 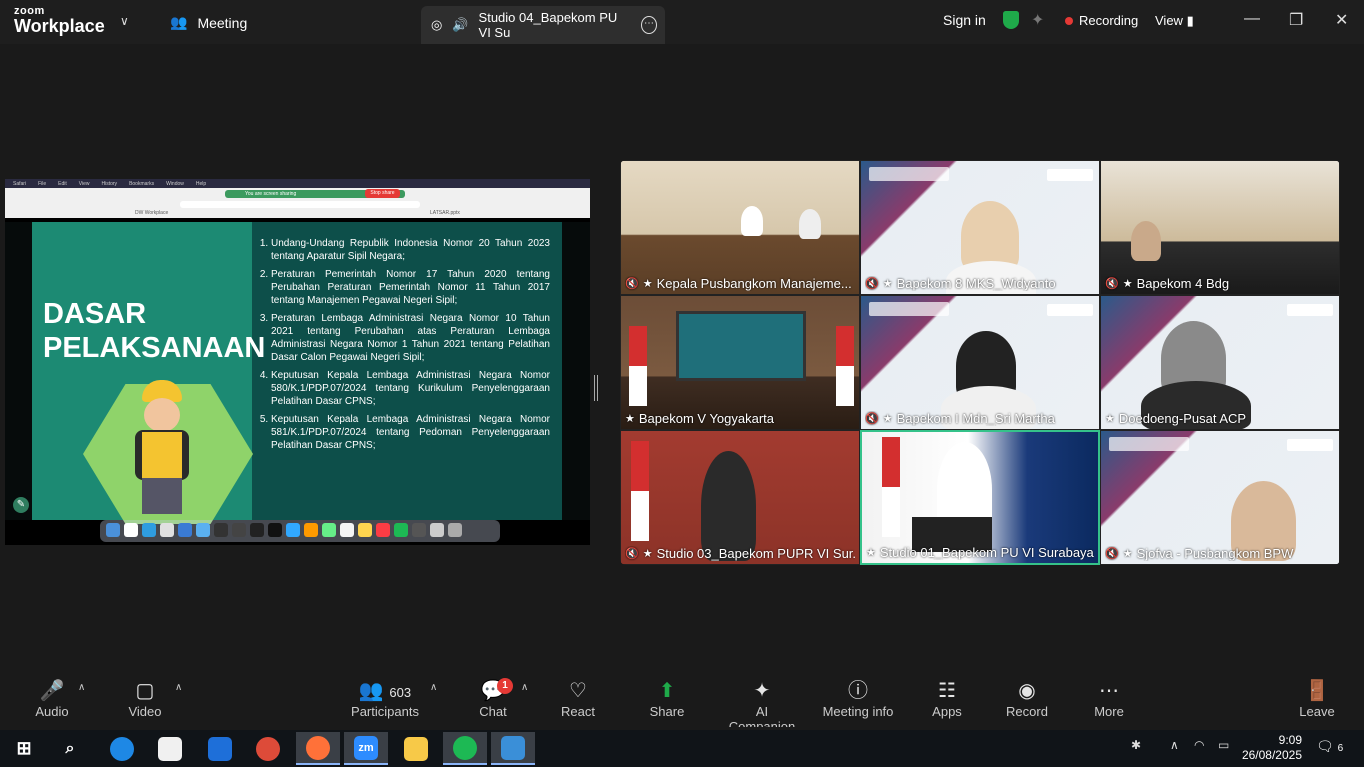 What do you see at coordinates (1109, 698) in the screenshot?
I see `more-button: ⋯ More` at bounding box center [1109, 698].